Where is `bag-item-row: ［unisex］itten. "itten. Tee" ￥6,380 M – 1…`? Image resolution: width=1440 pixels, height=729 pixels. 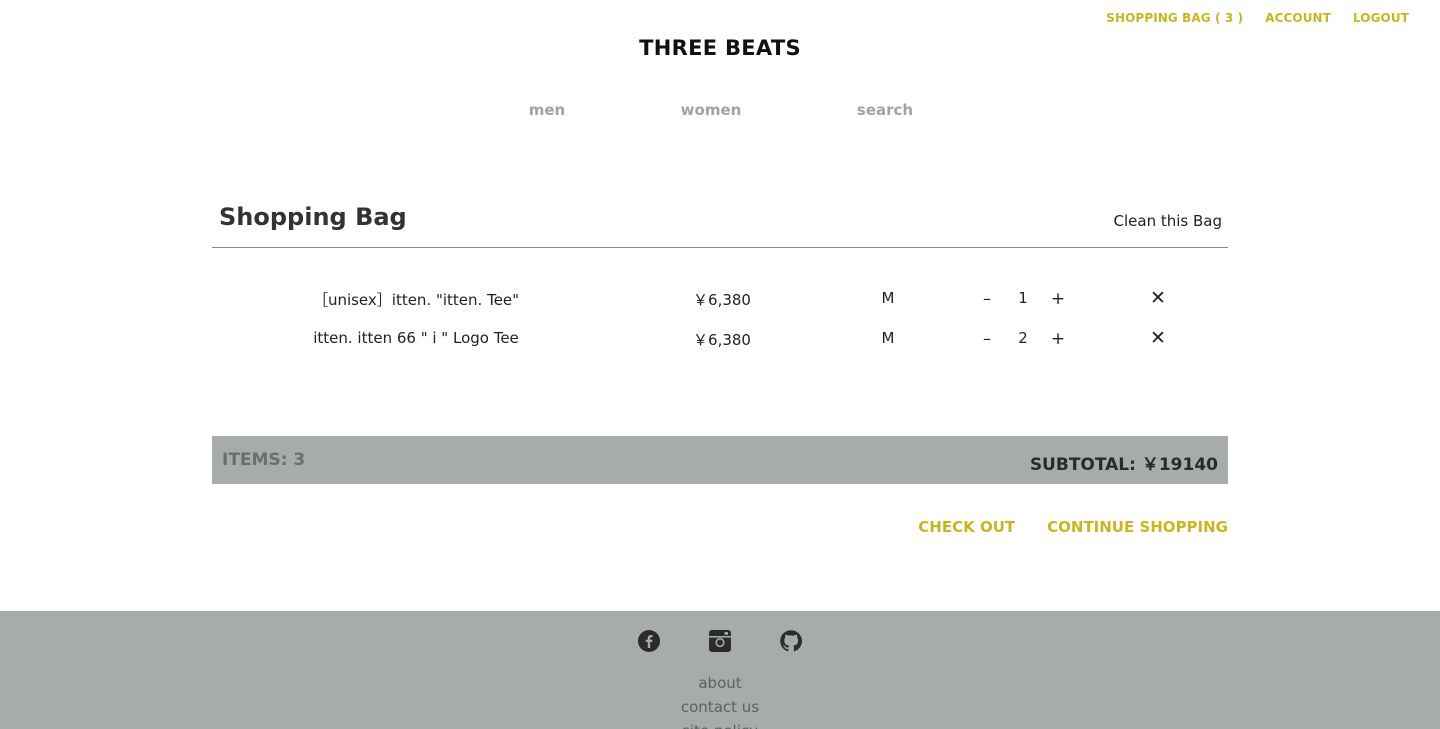 bag-item-row: ［unisex］itten. "itten. Tee" ￥6,380 M – 1… is located at coordinates (720, 300).